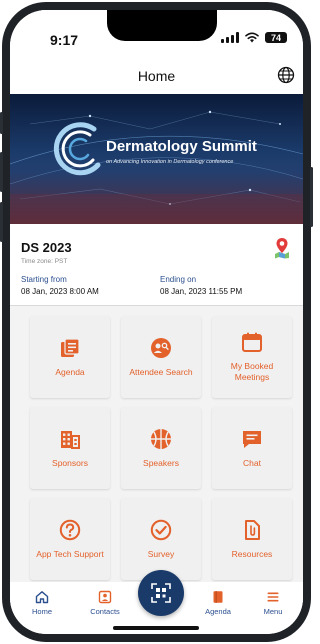  I want to click on nav-home-label: Home, so click(41, 611).